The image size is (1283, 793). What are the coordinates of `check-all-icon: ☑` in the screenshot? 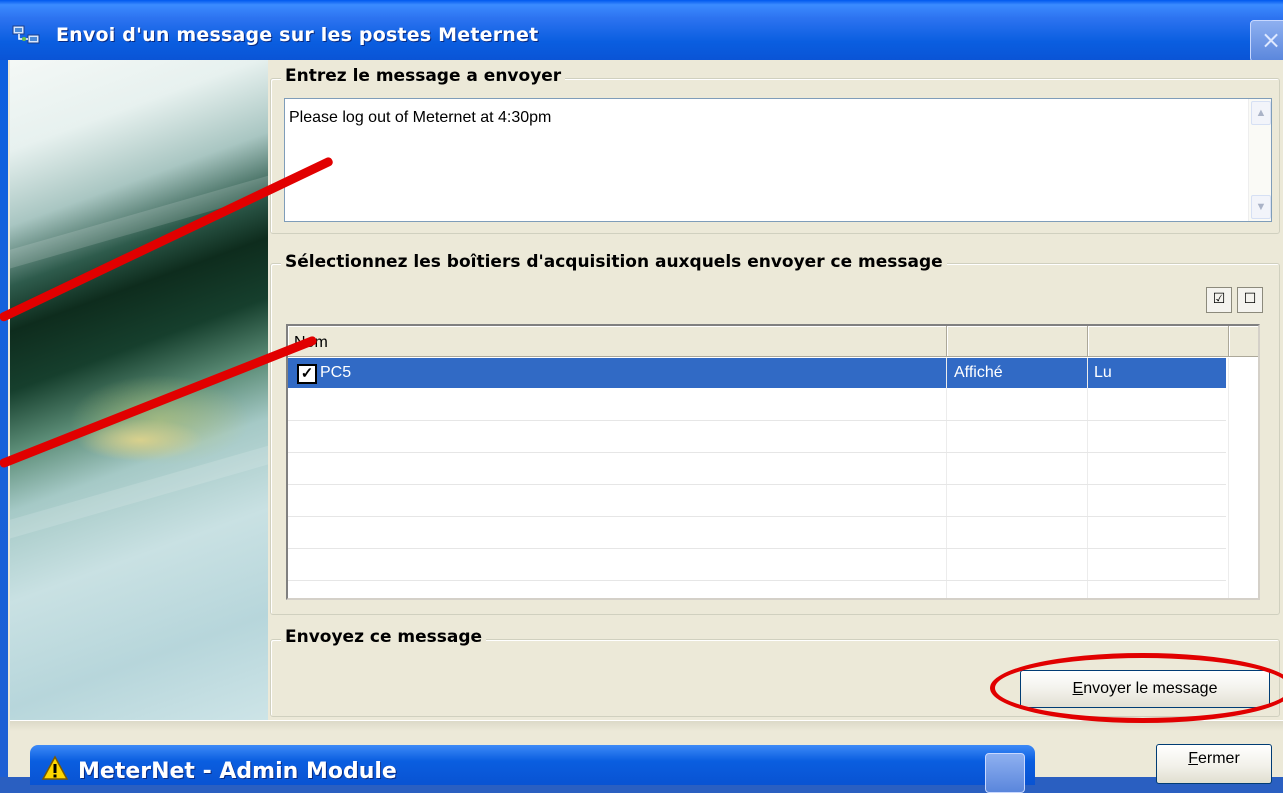 It's located at (1219, 299).